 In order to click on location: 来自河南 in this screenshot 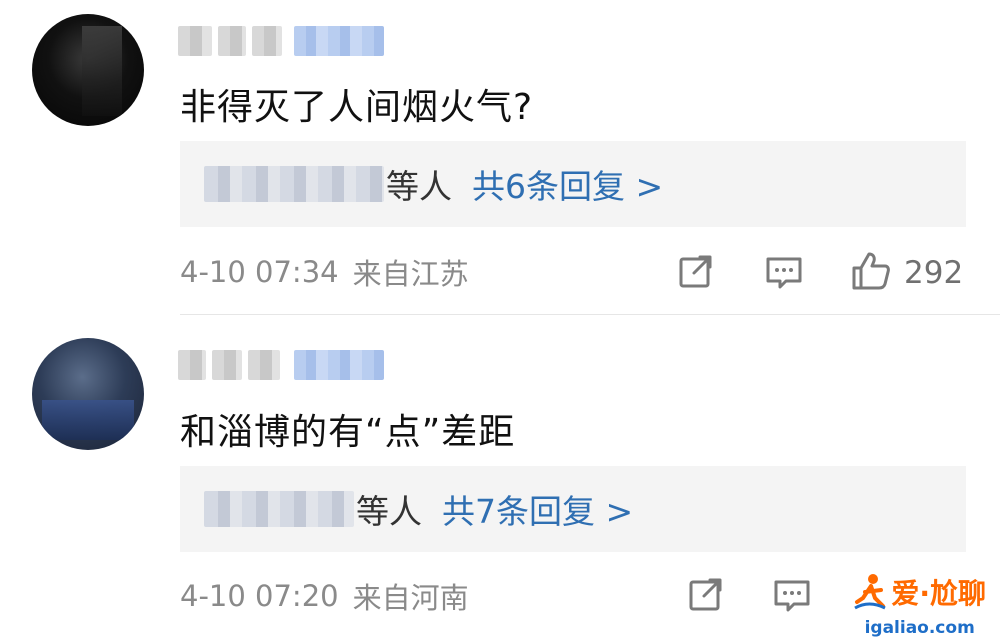, I will do `click(410, 598)`.